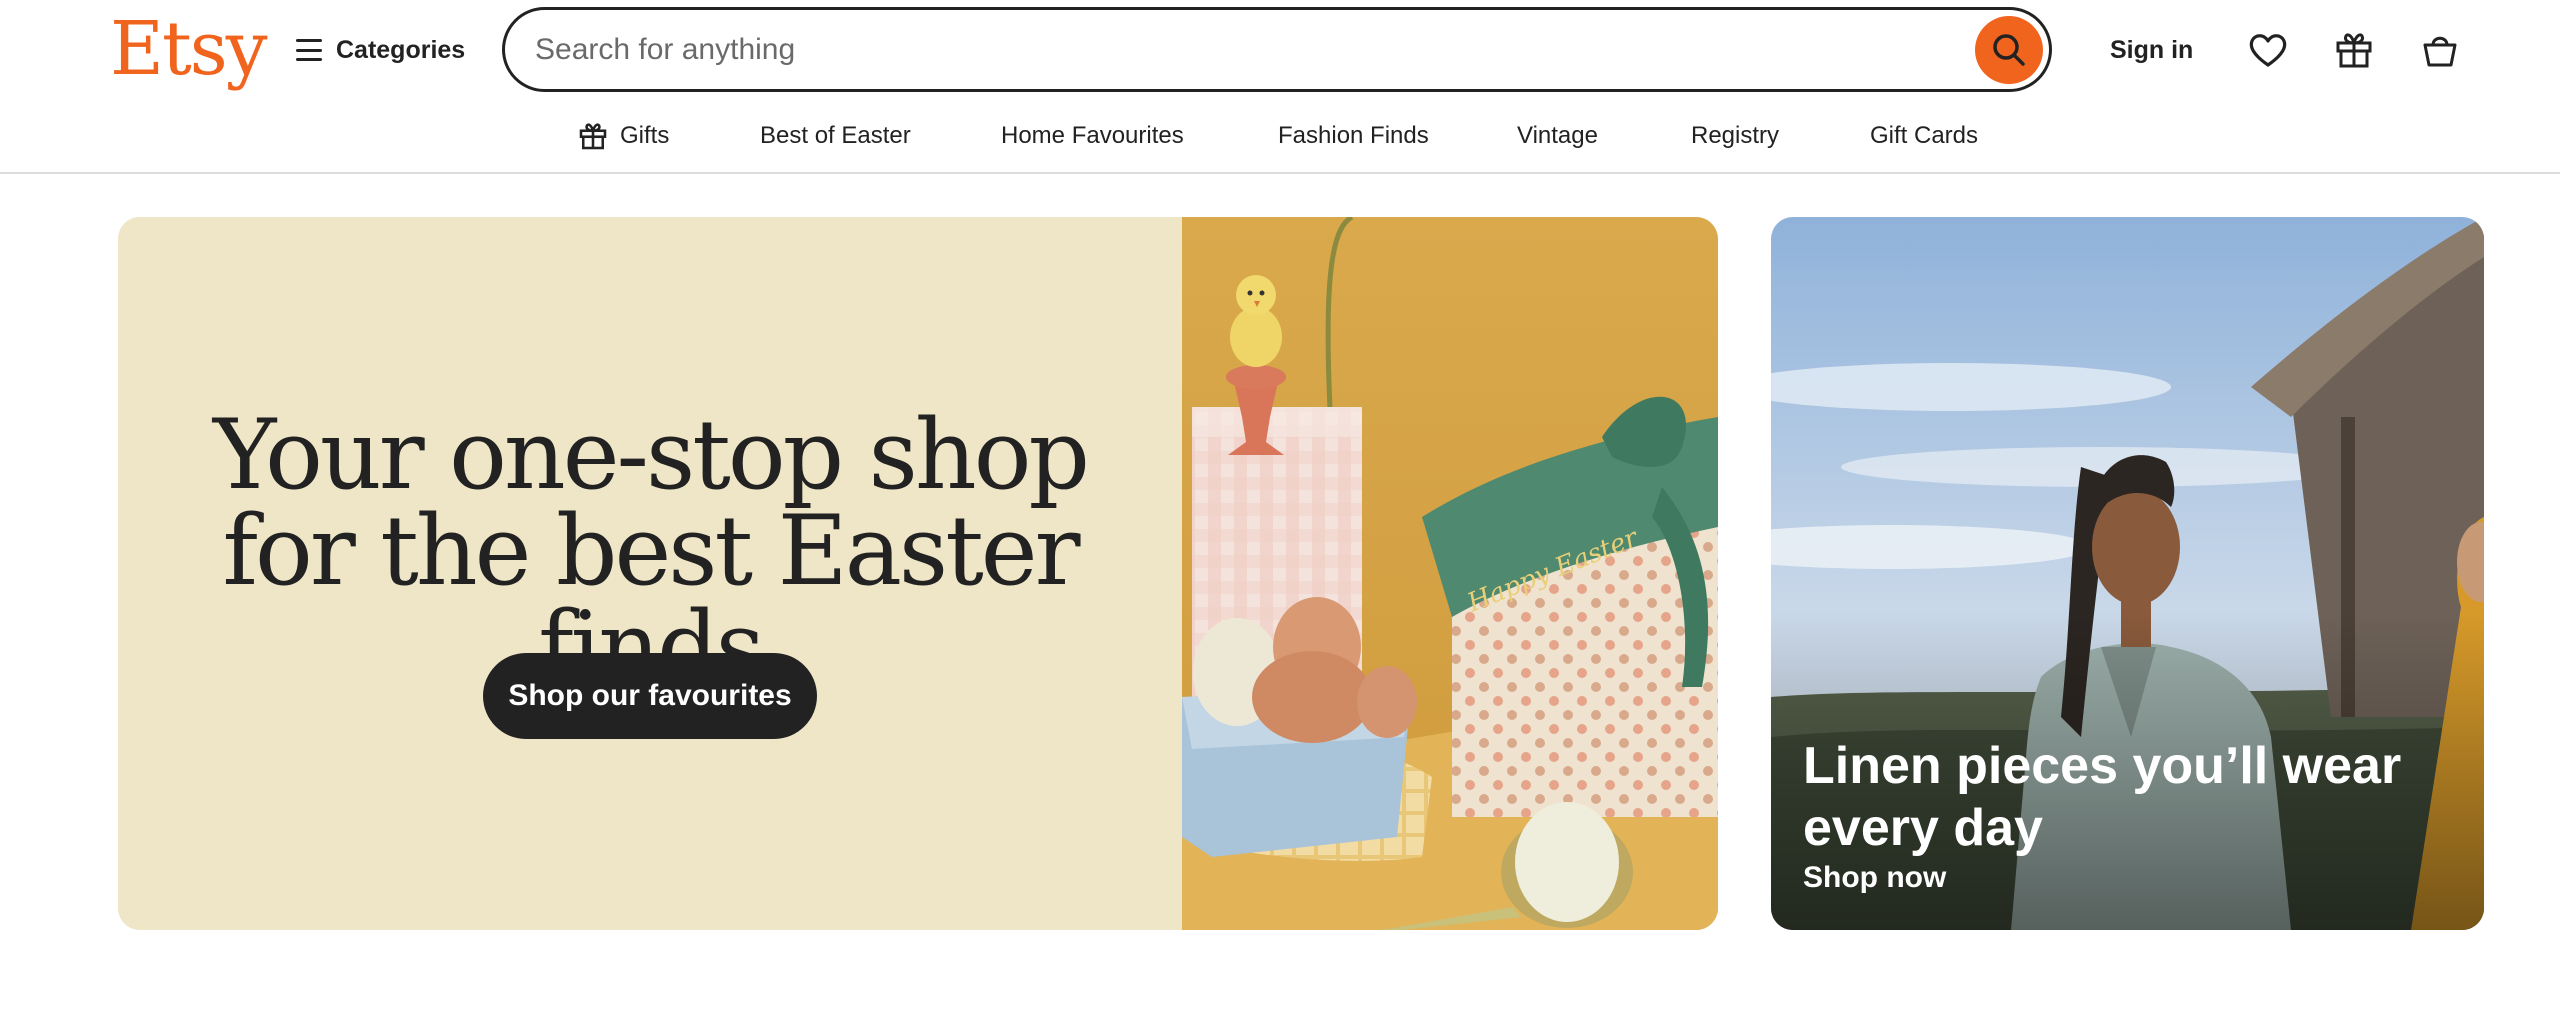  What do you see at coordinates (1450, 573) in the screenshot?
I see `easter-still-life-image: Happy Easter` at bounding box center [1450, 573].